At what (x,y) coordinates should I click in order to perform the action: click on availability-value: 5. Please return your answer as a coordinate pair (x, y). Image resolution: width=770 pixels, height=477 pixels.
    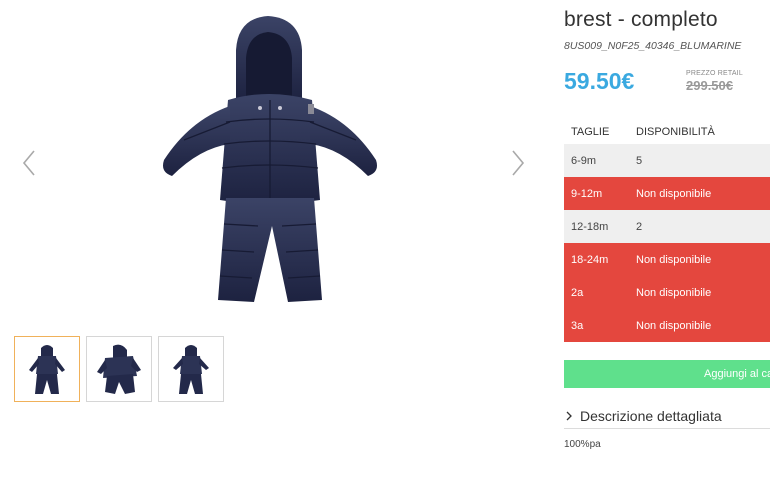
    Looking at the image, I should click on (639, 160).